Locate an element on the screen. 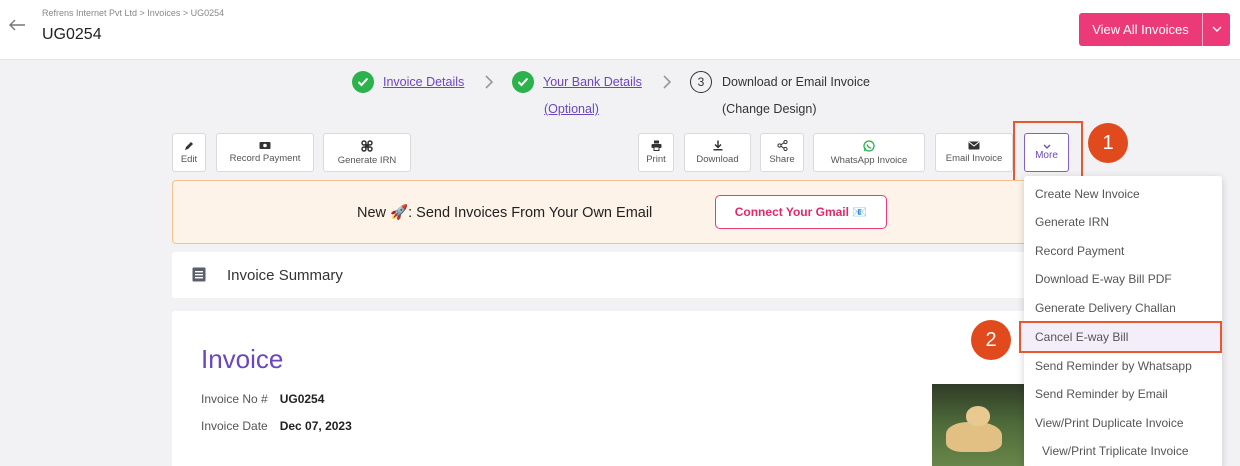 This screenshot has height=466, width=1240. whatsapp-invoice-button: WhatsApp Invoice is located at coordinates (869, 152).